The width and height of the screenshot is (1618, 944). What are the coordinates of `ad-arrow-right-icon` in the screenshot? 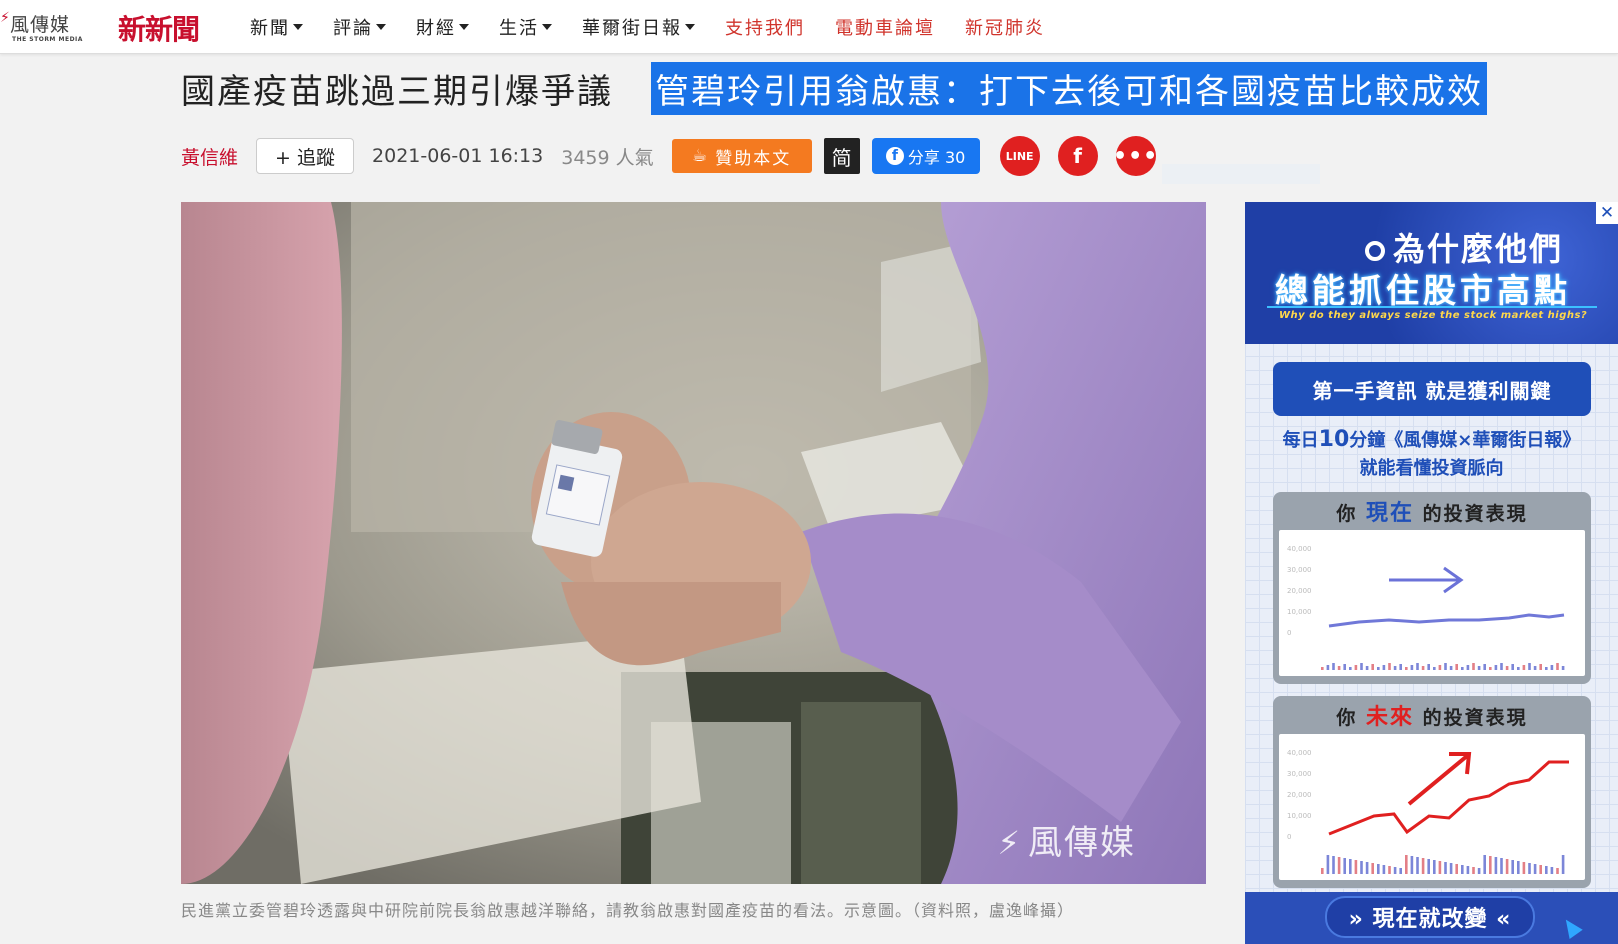 It's located at (1426, 580).